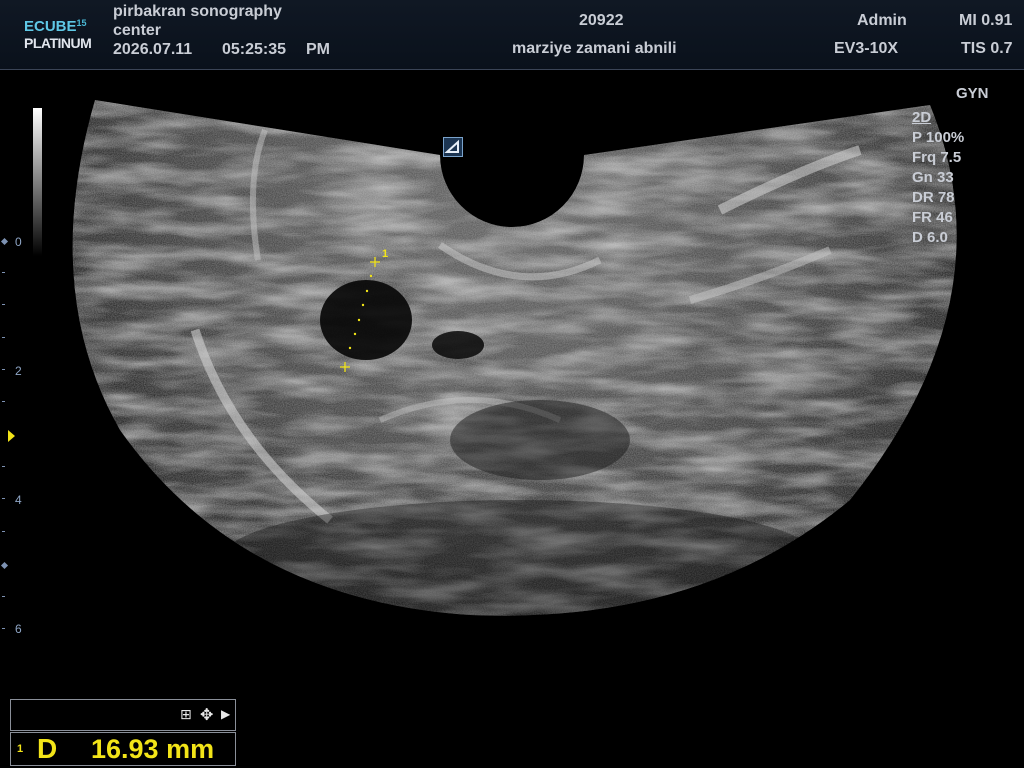 The image size is (1024, 768). What do you see at coordinates (882, 20) in the screenshot?
I see `operator-name: Admin` at bounding box center [882, 20].